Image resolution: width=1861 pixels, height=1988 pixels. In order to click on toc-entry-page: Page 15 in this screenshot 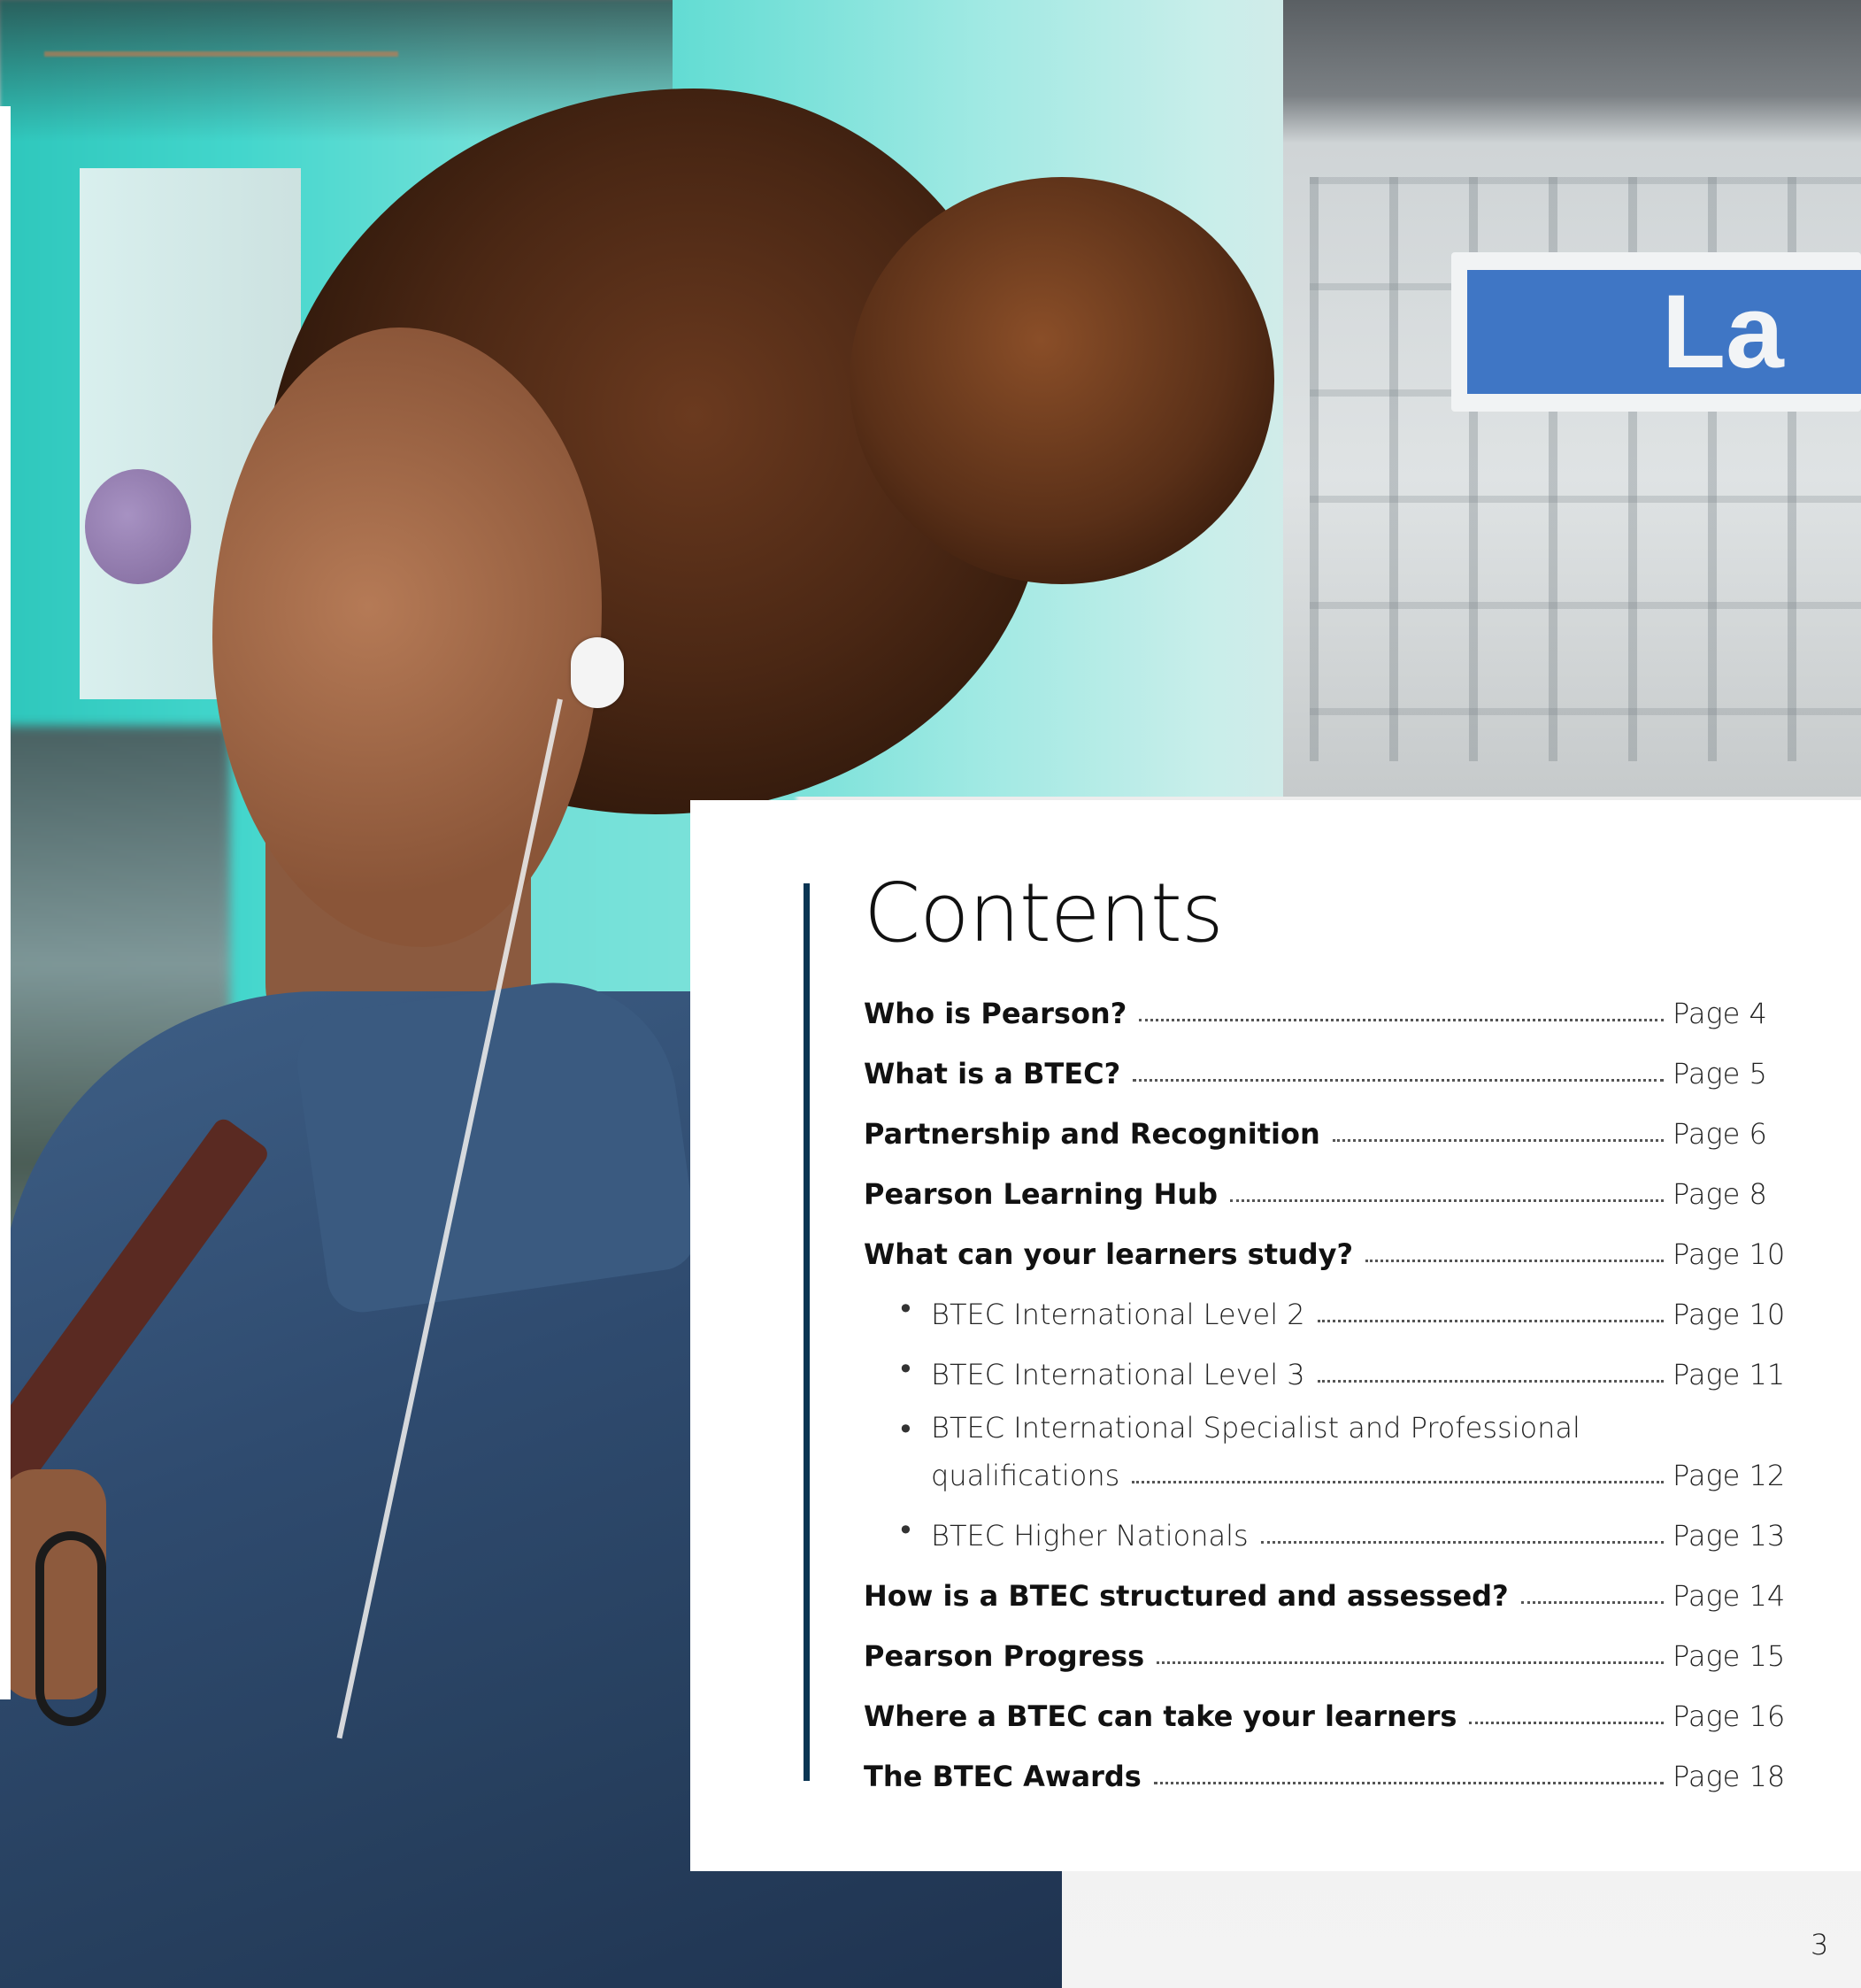, I will do `click(1730, 1656)`.